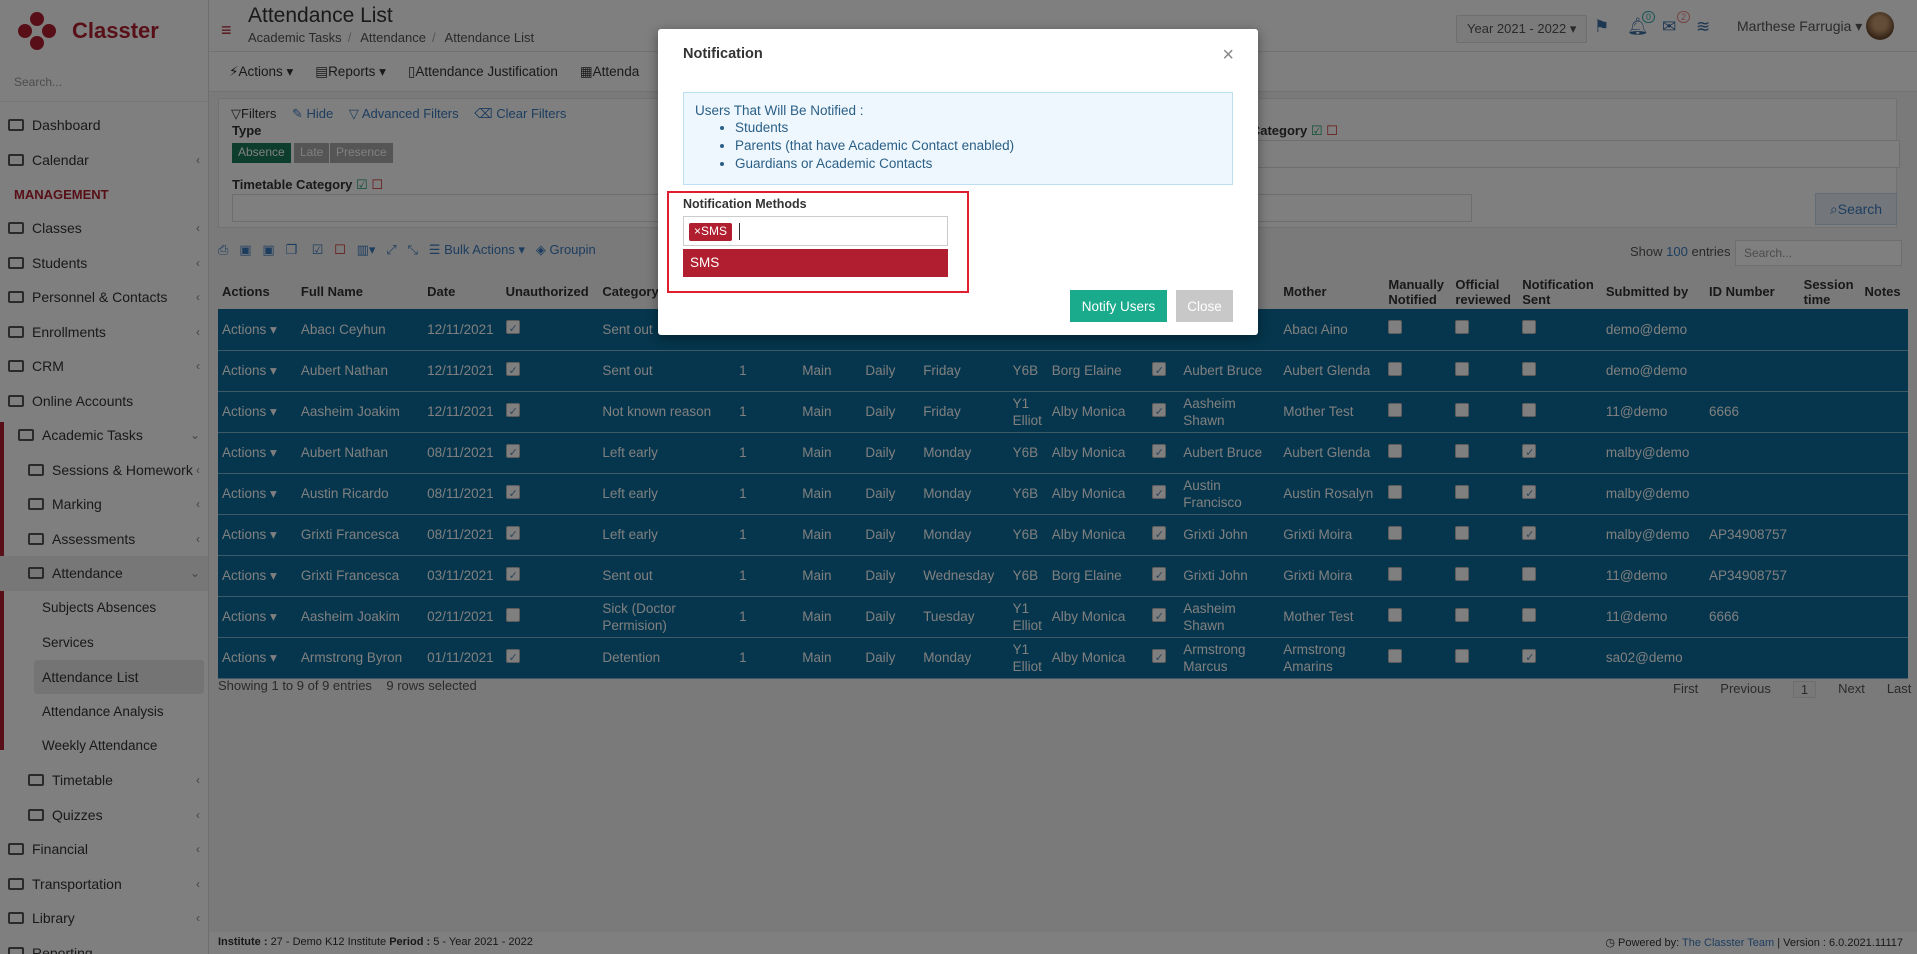 This screenshot has width=1917, height=954. I want to click on list-item: Students, so click(978, 128).